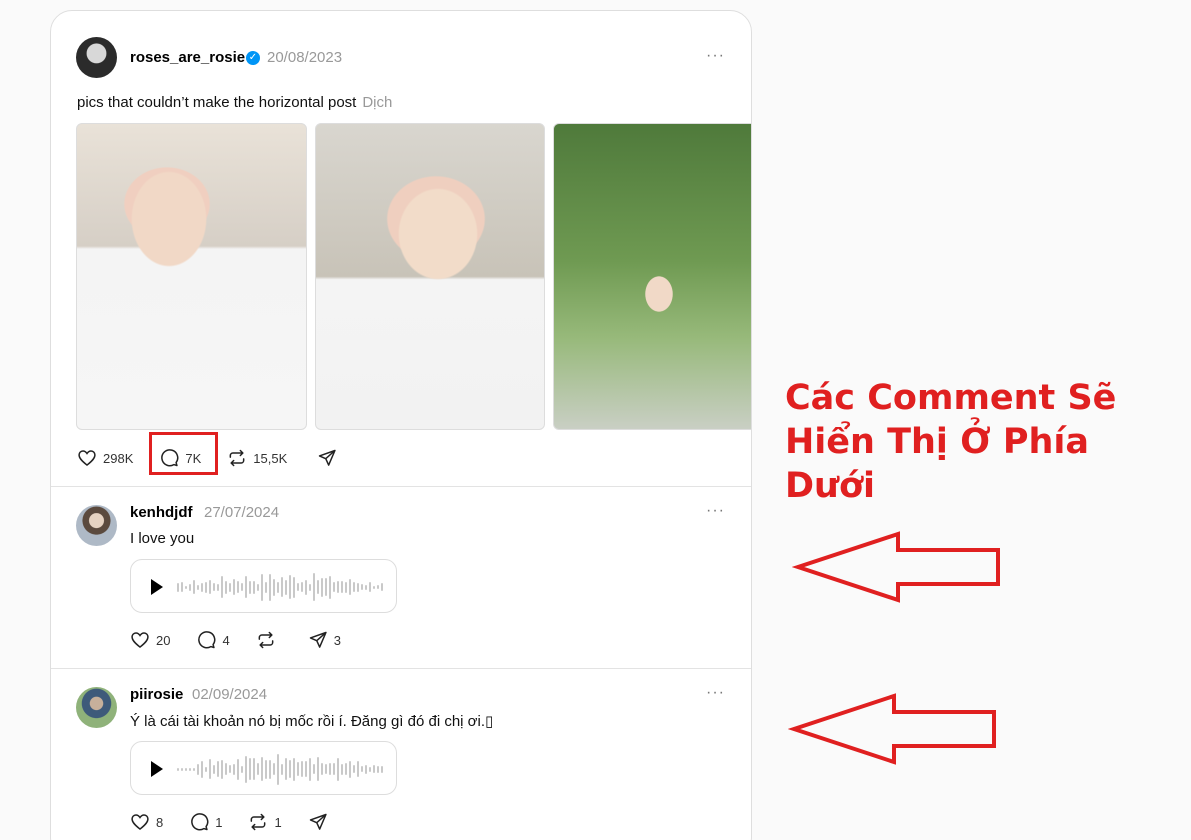 The height and width of the screenshot is (840, 1191). I want to click on translate-link: Dịch, so click(377, 102).